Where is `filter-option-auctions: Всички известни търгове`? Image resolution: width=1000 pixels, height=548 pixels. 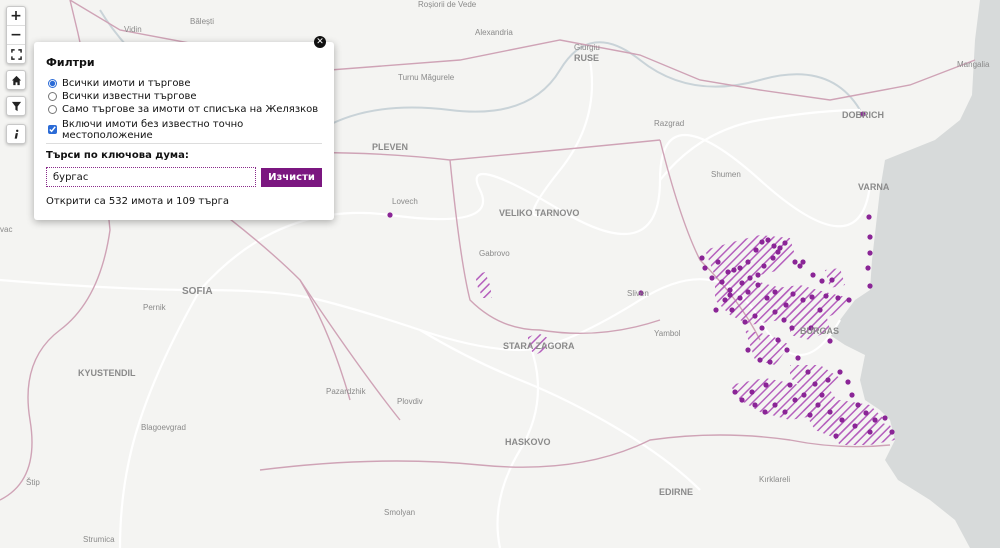 filter-option-auctions: Всички известни търгове is located at coordinates (184, 96).